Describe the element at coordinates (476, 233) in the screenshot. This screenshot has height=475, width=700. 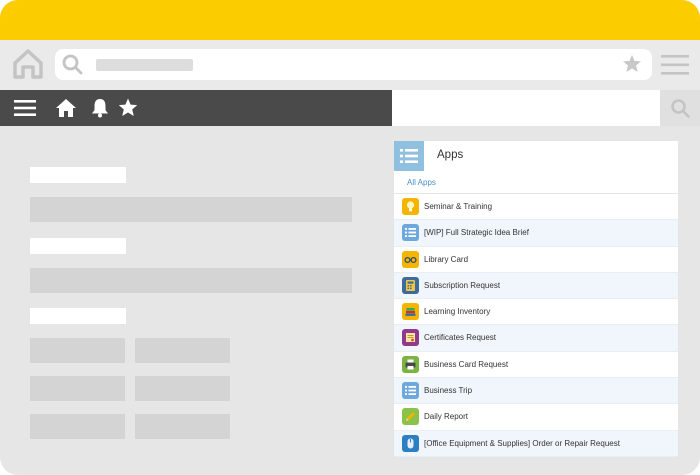
I see `app-list-item-label: [WIP] Full Strategic Idea Brief` at that location.